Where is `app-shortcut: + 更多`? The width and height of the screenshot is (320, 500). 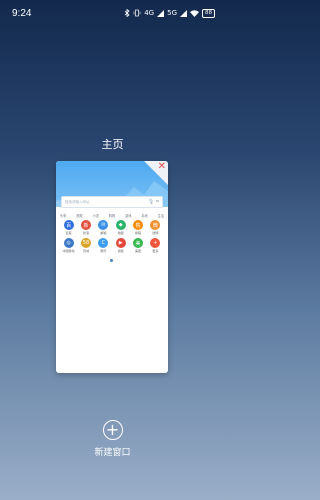 app-shortcut: + 更多 is located at coordinates (155, 245).